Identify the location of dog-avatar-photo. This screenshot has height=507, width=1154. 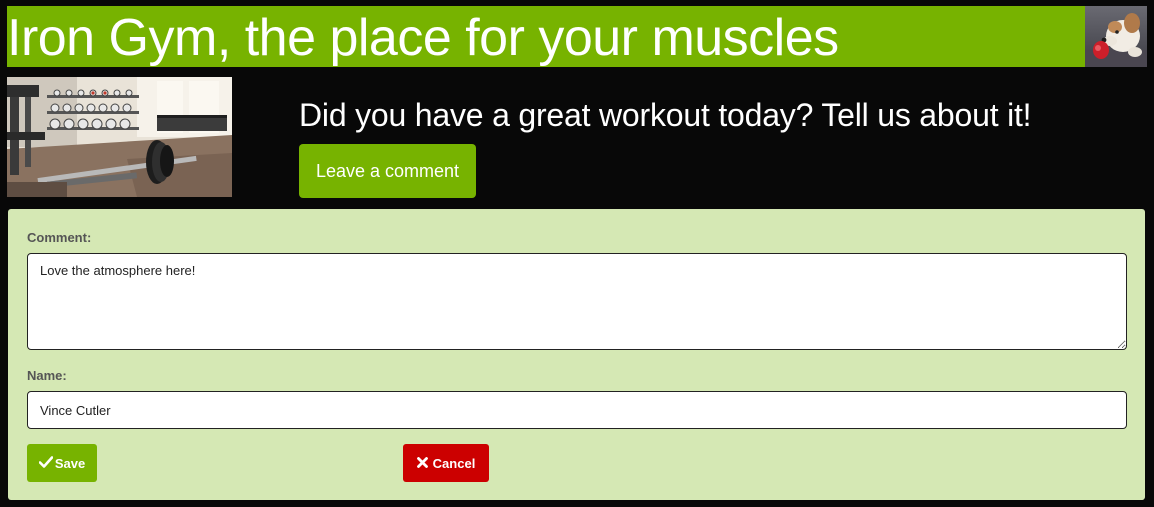
(1116, 36).